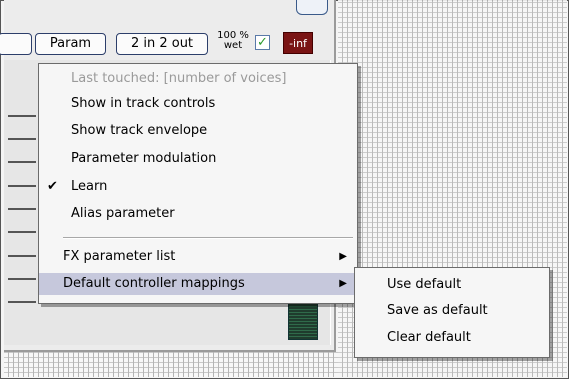 Image resolution: width=569 pixels, height=379 pixels. What do you see at coordinates (16, 44) in the screenshot?
I see `left-toolbar-button` at bounding box center [16, 44].